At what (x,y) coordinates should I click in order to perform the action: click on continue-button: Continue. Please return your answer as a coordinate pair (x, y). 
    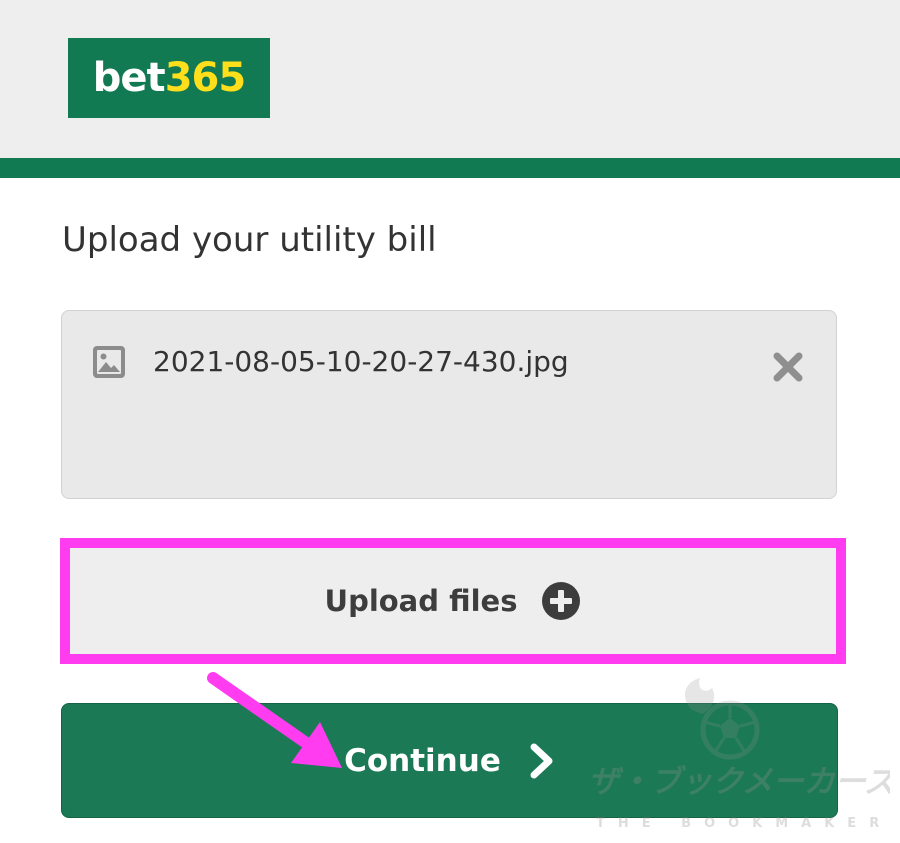
    Looking at the image, I should click on (449, 760).